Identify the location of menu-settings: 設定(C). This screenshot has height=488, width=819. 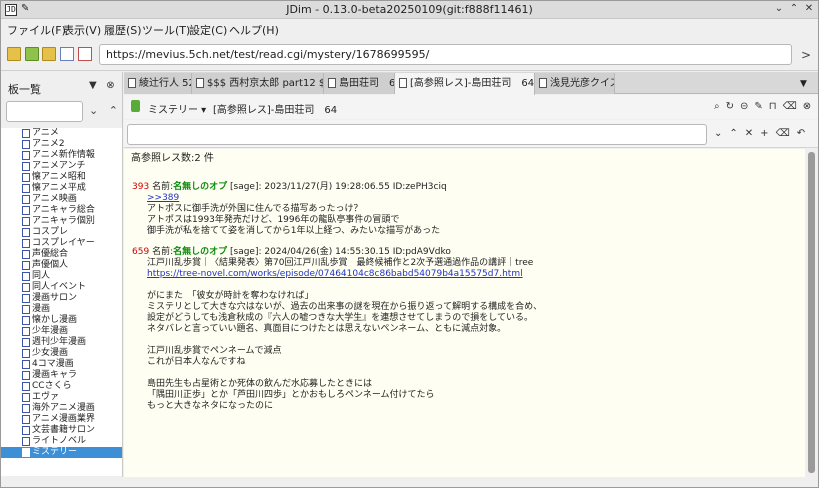
(208, 30).